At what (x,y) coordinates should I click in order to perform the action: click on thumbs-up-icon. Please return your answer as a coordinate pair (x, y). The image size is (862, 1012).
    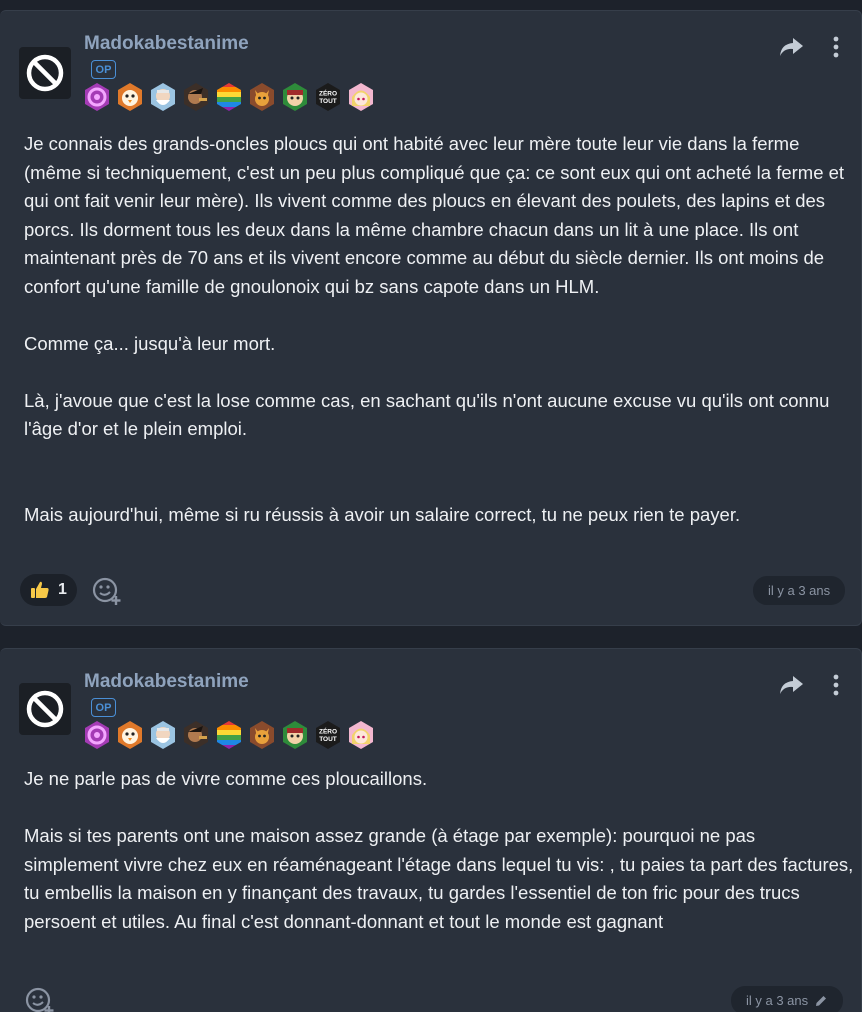
    Looking at the image, I should click on (40, 589).